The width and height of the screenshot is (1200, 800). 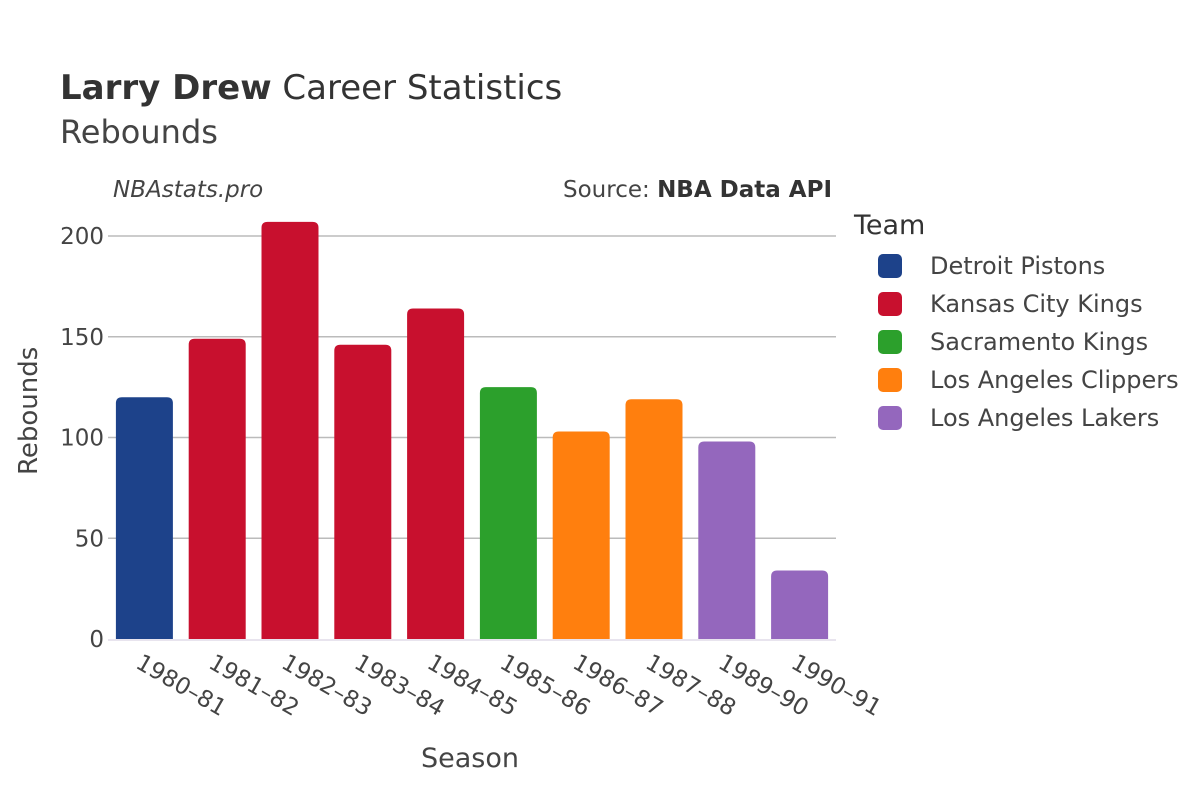 I want to click on legend-item: Kansas City Kings, so click(x=1010, y=304).